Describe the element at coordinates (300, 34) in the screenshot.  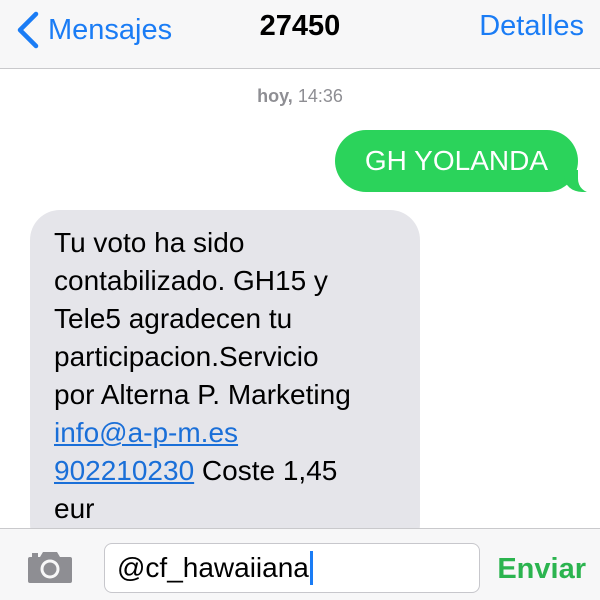
I see `navigation-bar: Mensajes 27450 Detalles` at that location.